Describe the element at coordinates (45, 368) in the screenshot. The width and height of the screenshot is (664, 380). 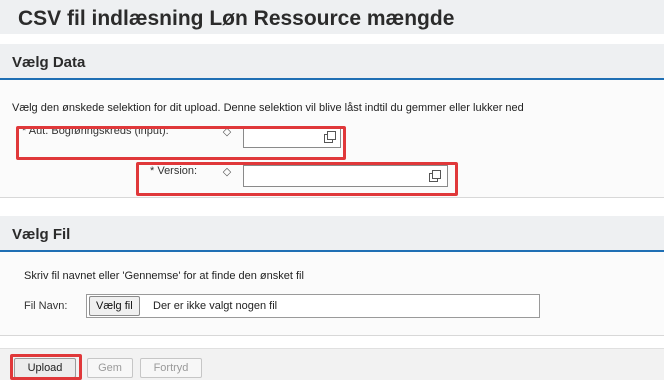
I see `upload-button: Upload` at that location.